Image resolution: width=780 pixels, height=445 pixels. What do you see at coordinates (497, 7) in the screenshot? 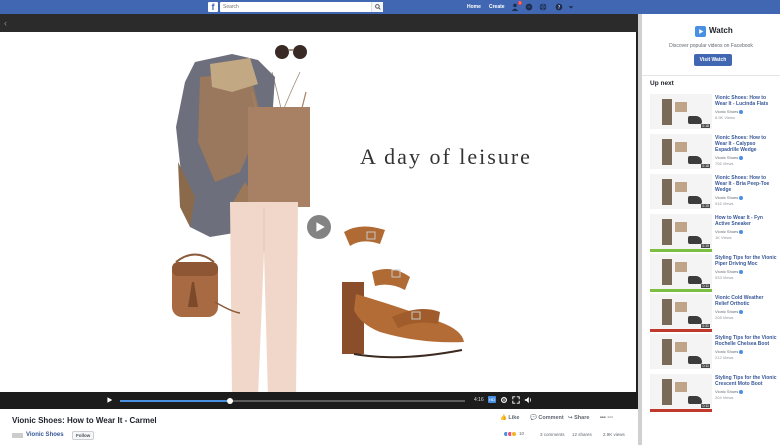
I see `nav-create-link: Create` at bounding box center [497, 7].